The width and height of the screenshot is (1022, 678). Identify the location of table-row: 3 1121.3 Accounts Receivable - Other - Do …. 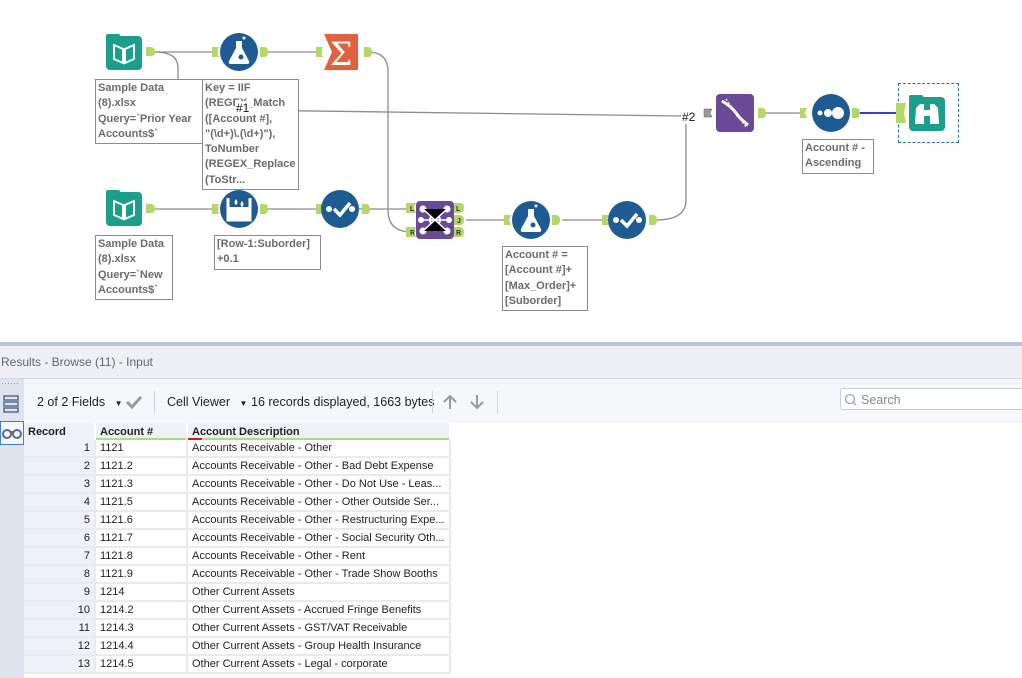
(237, 485).